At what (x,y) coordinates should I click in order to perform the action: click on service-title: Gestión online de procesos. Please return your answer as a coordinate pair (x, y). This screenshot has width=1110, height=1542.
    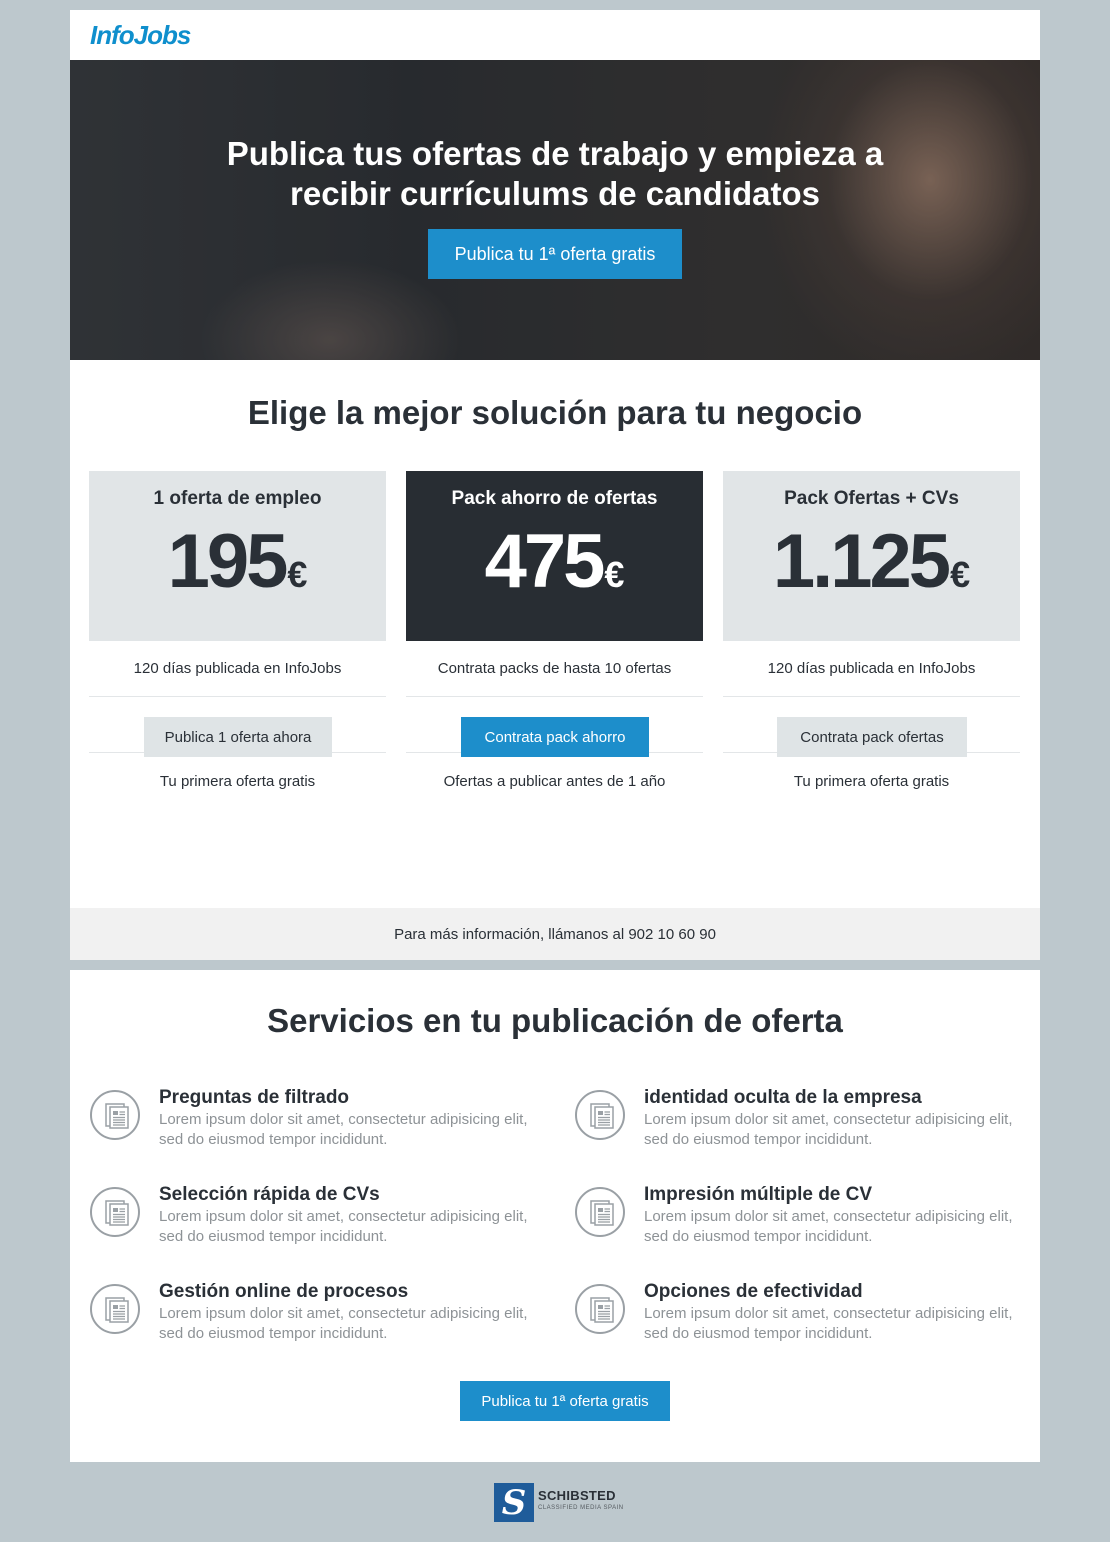
    Looking at the image, I should click on (284, 1291).